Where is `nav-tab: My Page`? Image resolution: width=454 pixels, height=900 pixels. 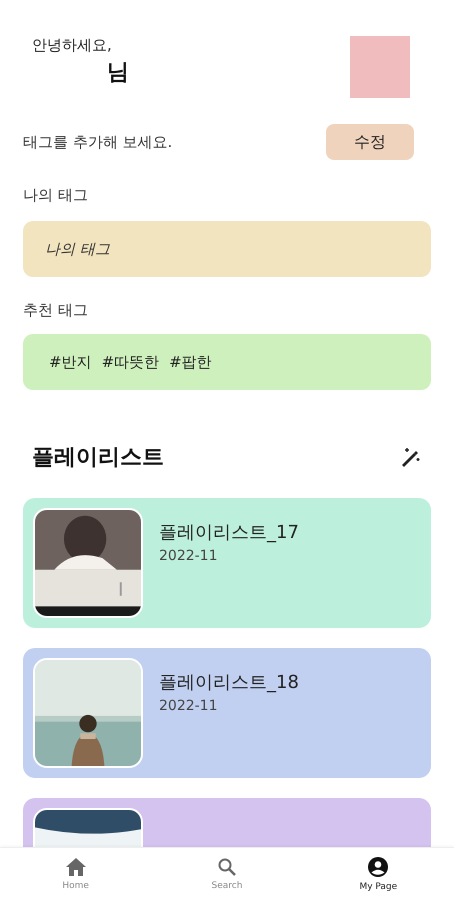 nav-tab: My Page is located at coordinates (378, 874).